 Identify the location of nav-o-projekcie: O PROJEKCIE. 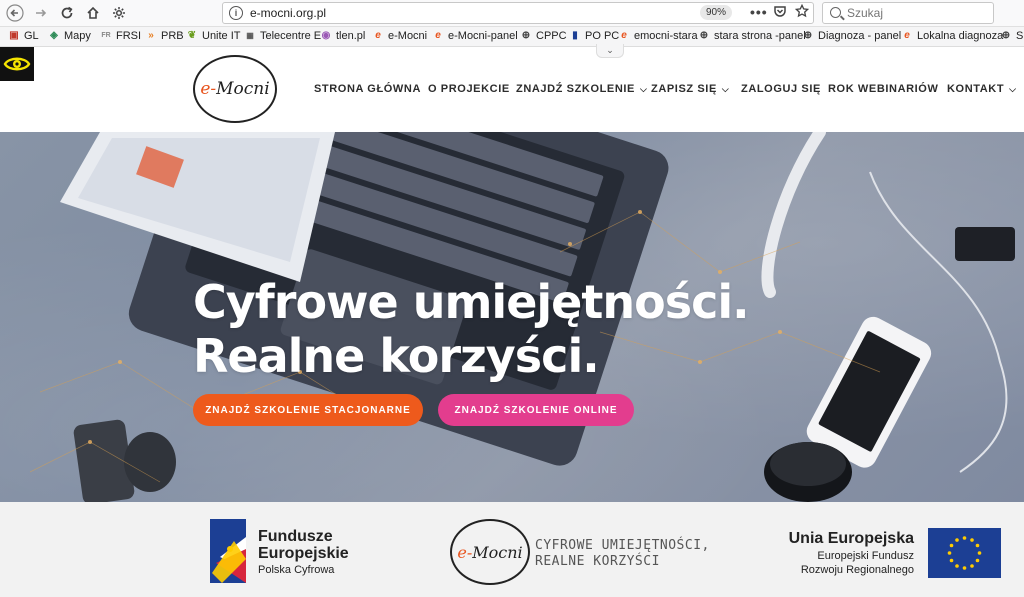
(469, 89).